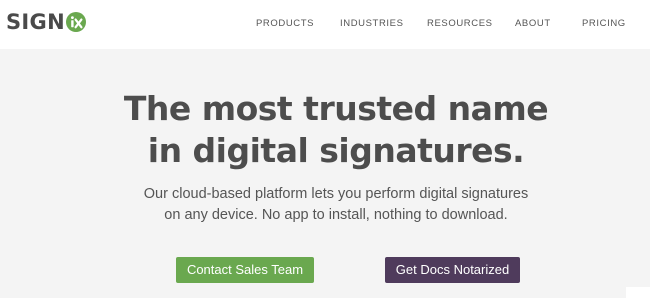 This screenshot has height=298, width=650. What do you see at coordinates (372, 24) in the screenshot?
I see `nav-industries: INDUSTRIES` at bounding box center [372, 24].